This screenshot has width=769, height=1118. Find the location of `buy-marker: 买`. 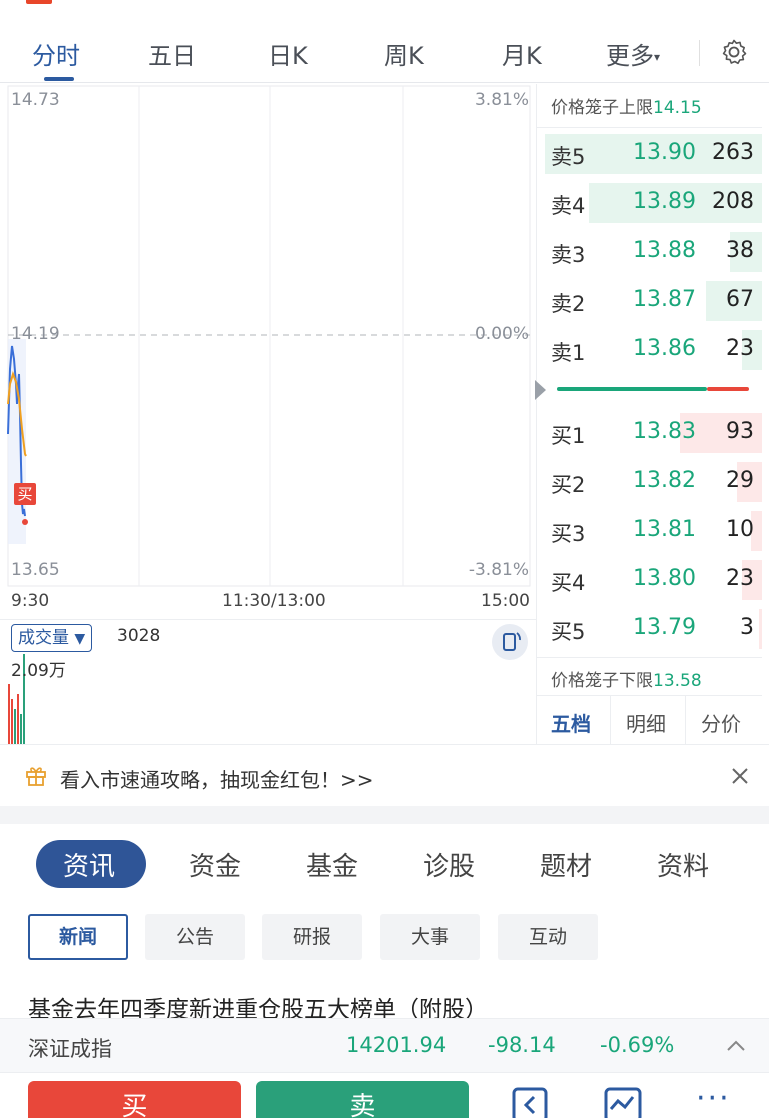

buy-marker: 买 is located at coordinates (25, 494).